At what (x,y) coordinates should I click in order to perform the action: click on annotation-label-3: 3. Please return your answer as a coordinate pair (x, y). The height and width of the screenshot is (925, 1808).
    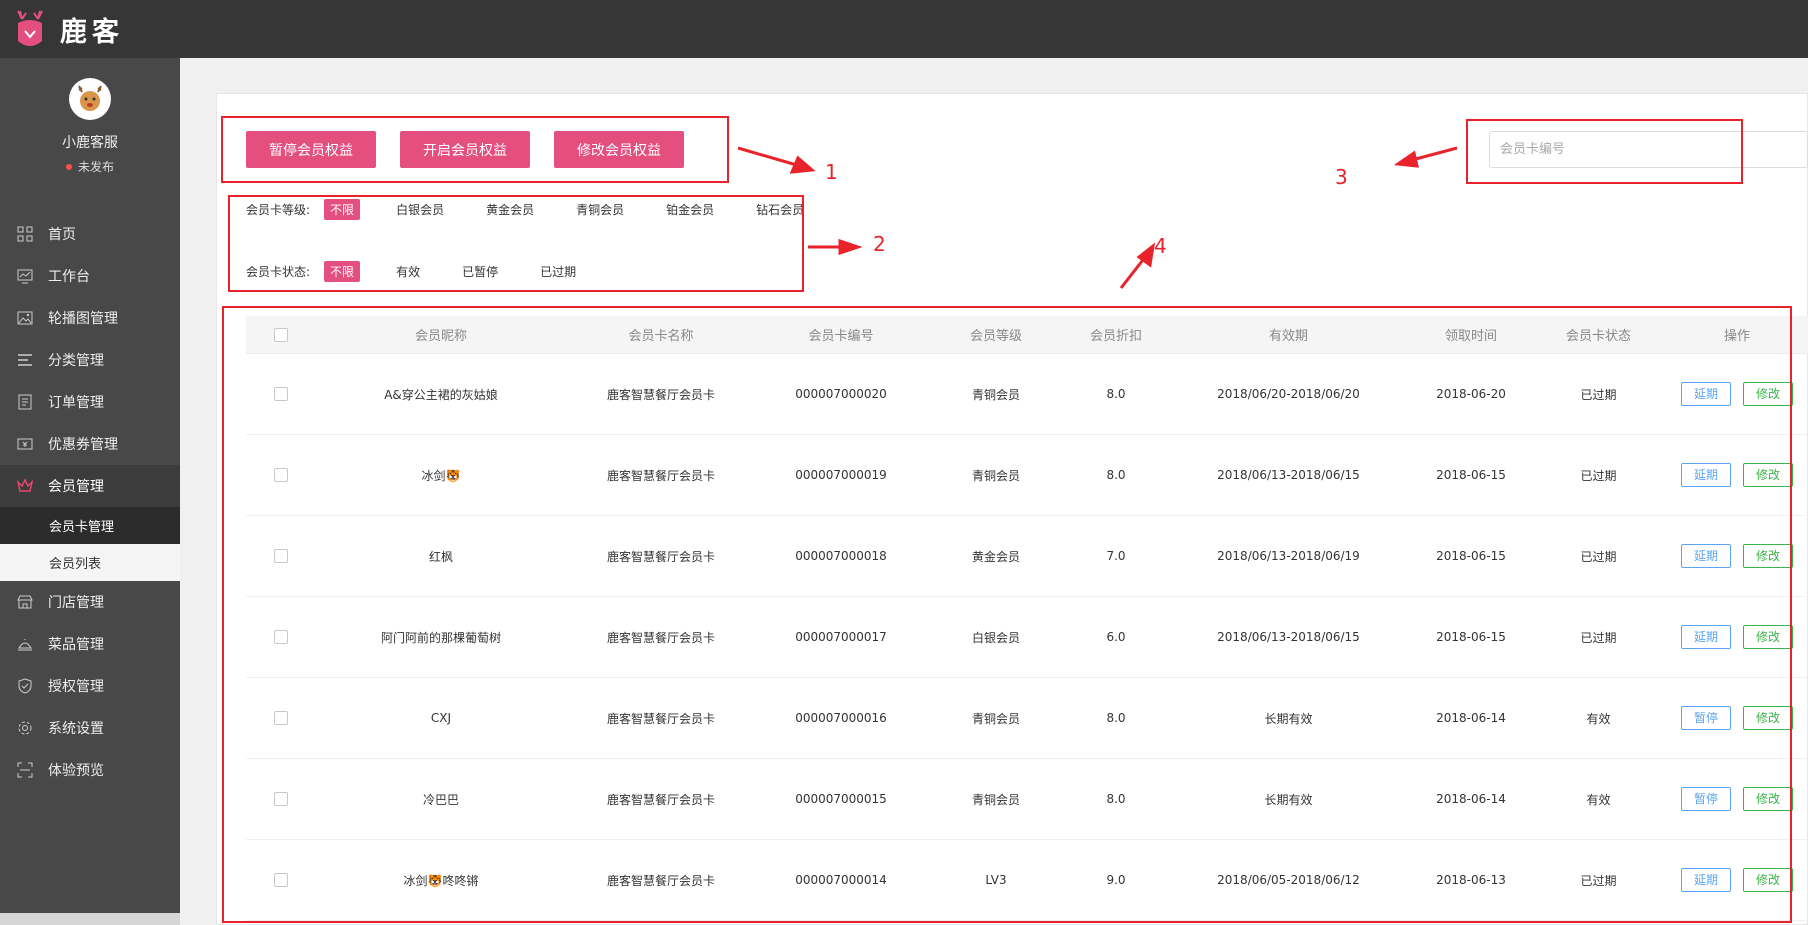
    Looking at the image, I should click on (1341, 177).